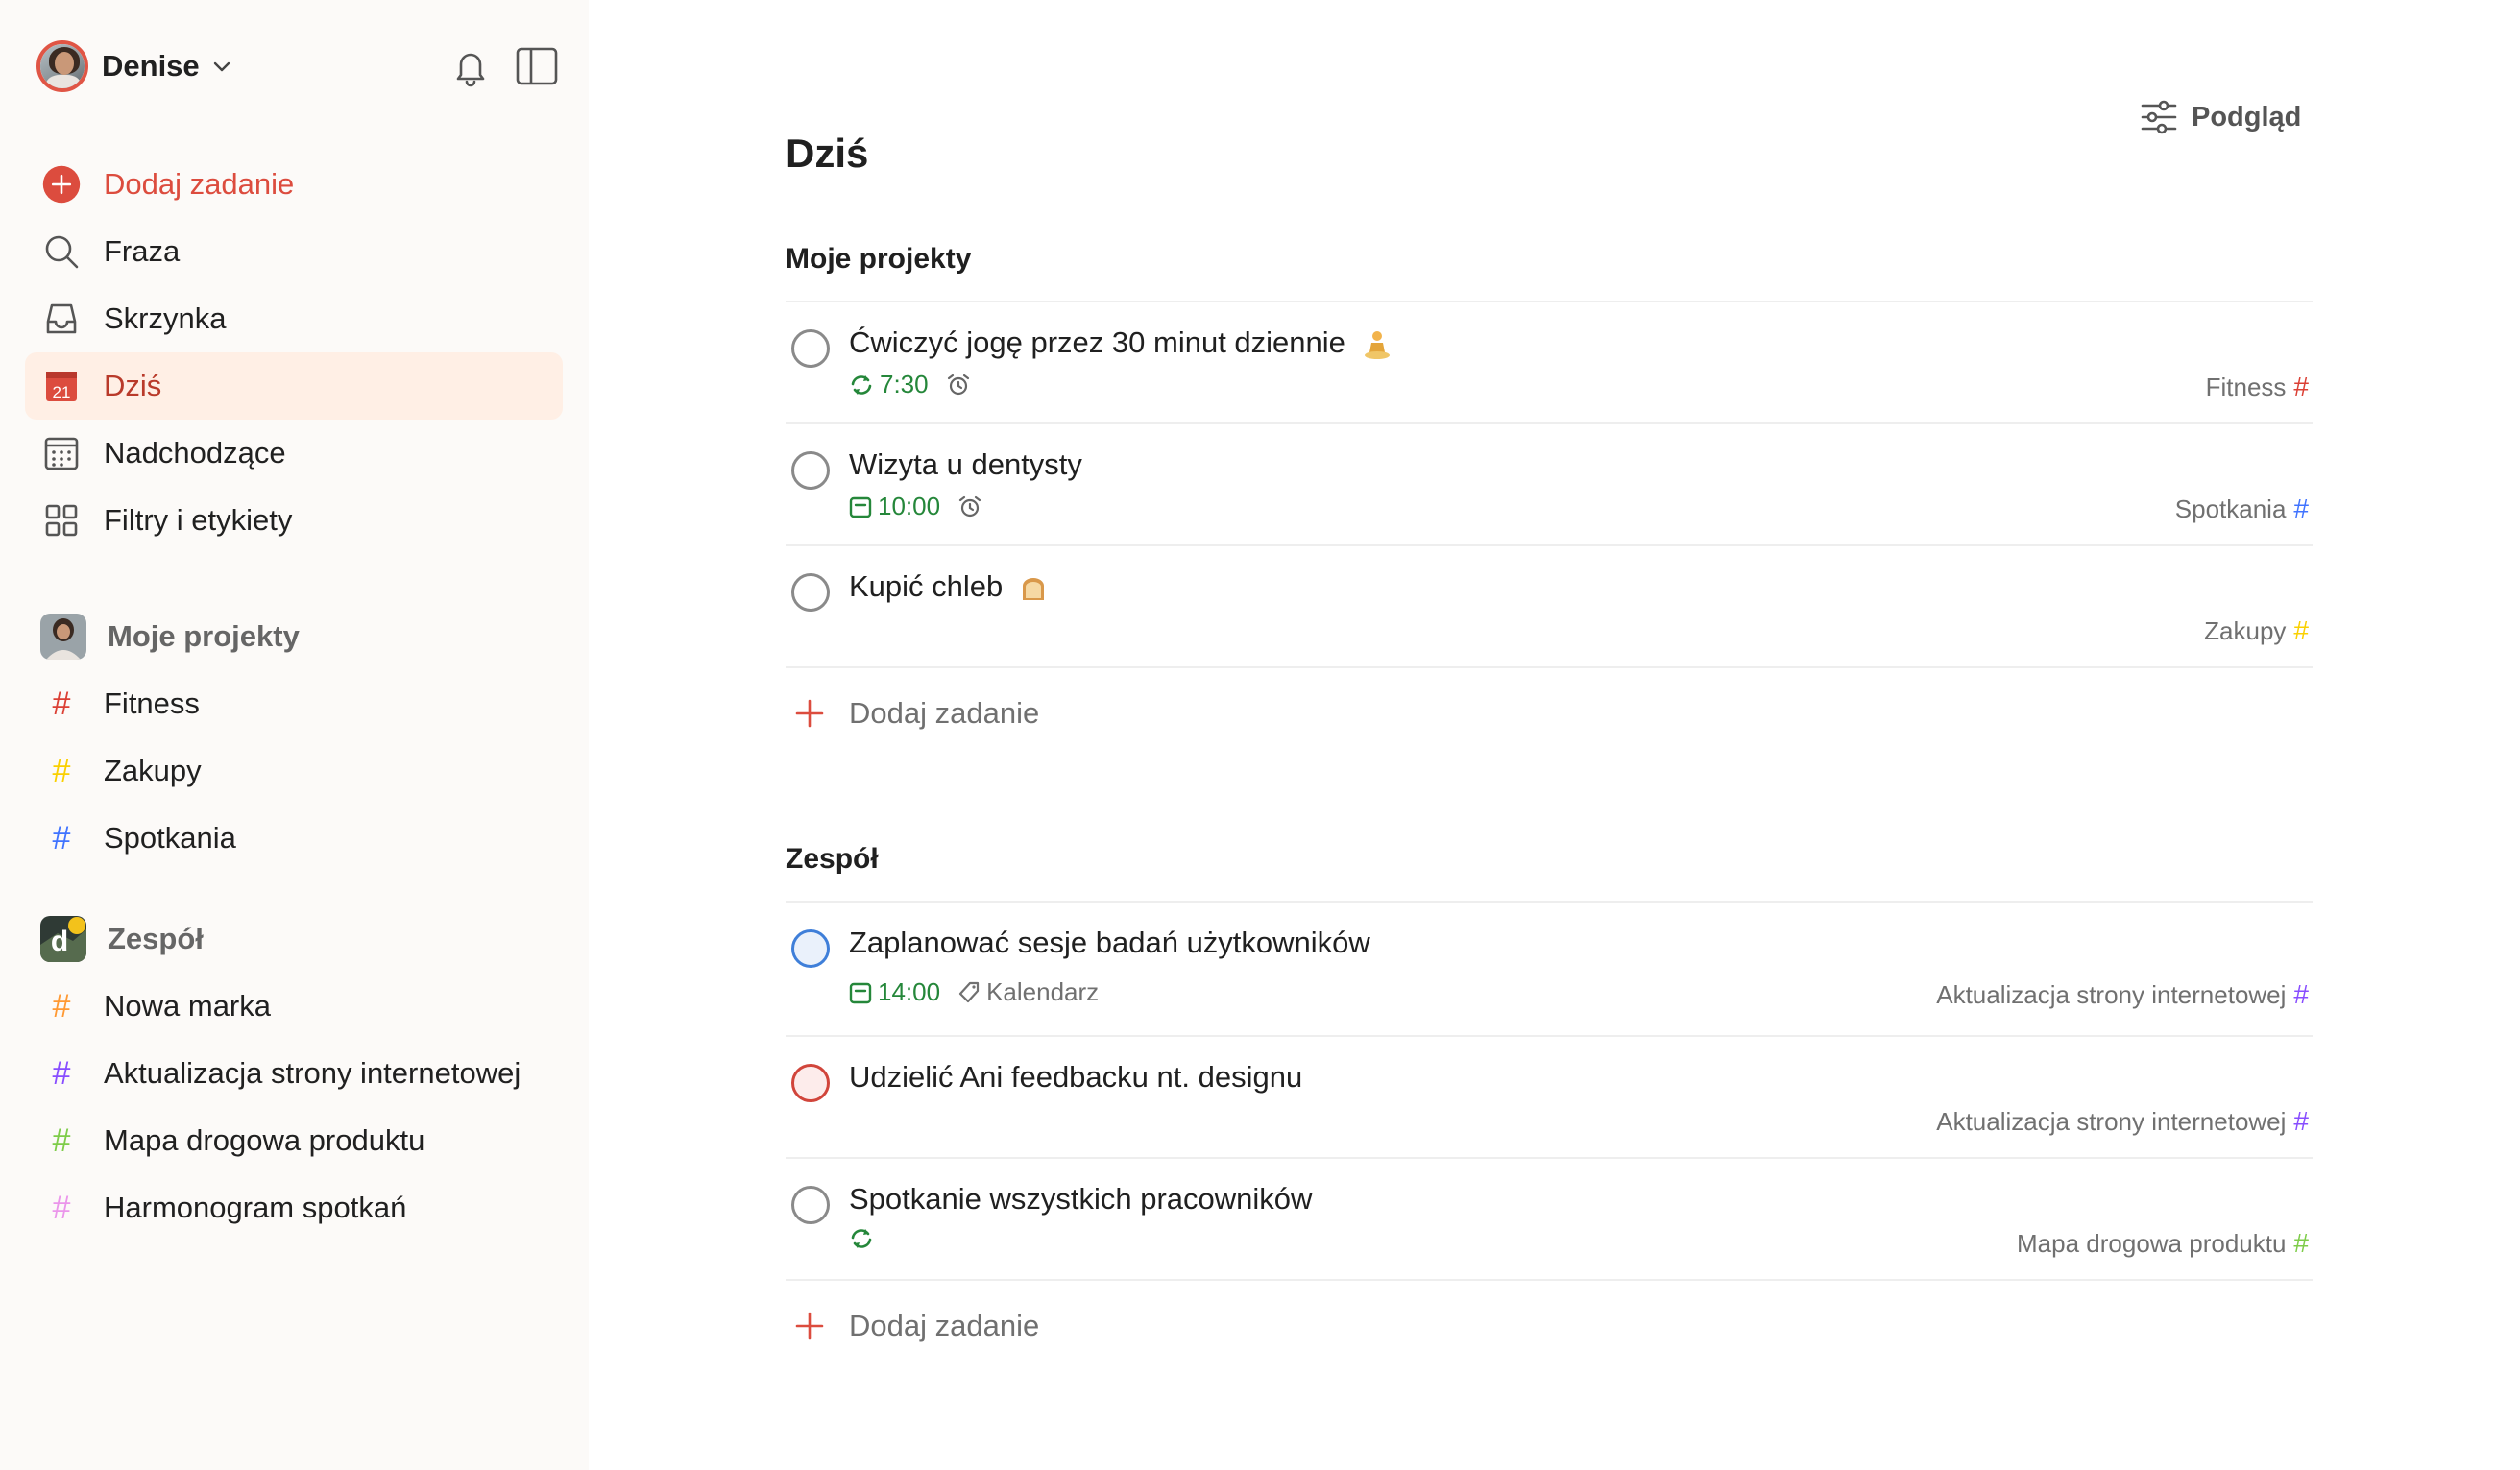  What do you see at coordinates (62, 392) in the screenshot?
I see `svg-text: 21` at bounding box center [62, 392].